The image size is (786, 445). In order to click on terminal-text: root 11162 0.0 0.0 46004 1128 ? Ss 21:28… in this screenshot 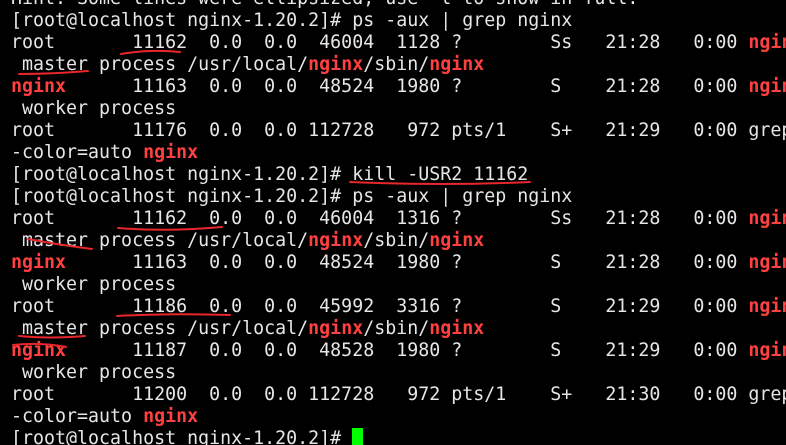, I will do `click(380, 42)`.